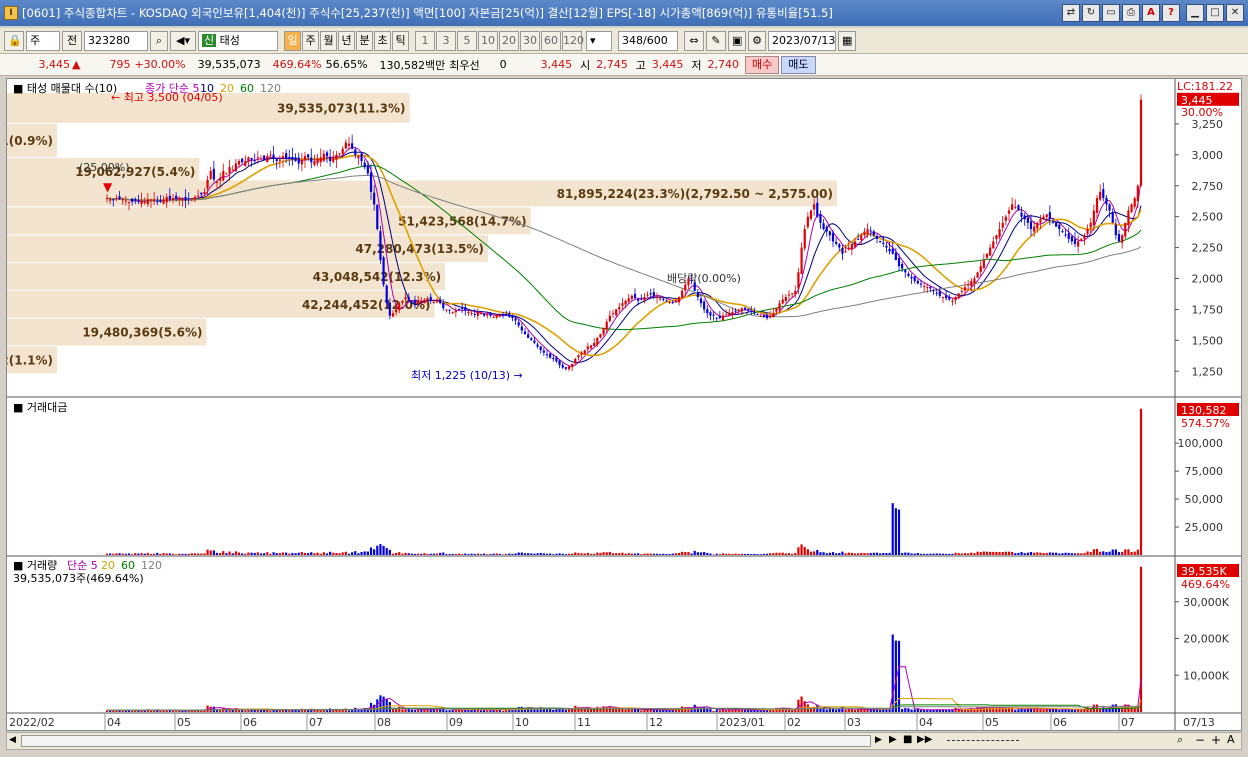  I want to click on calendar-icon: ▦, so click(847, 40).